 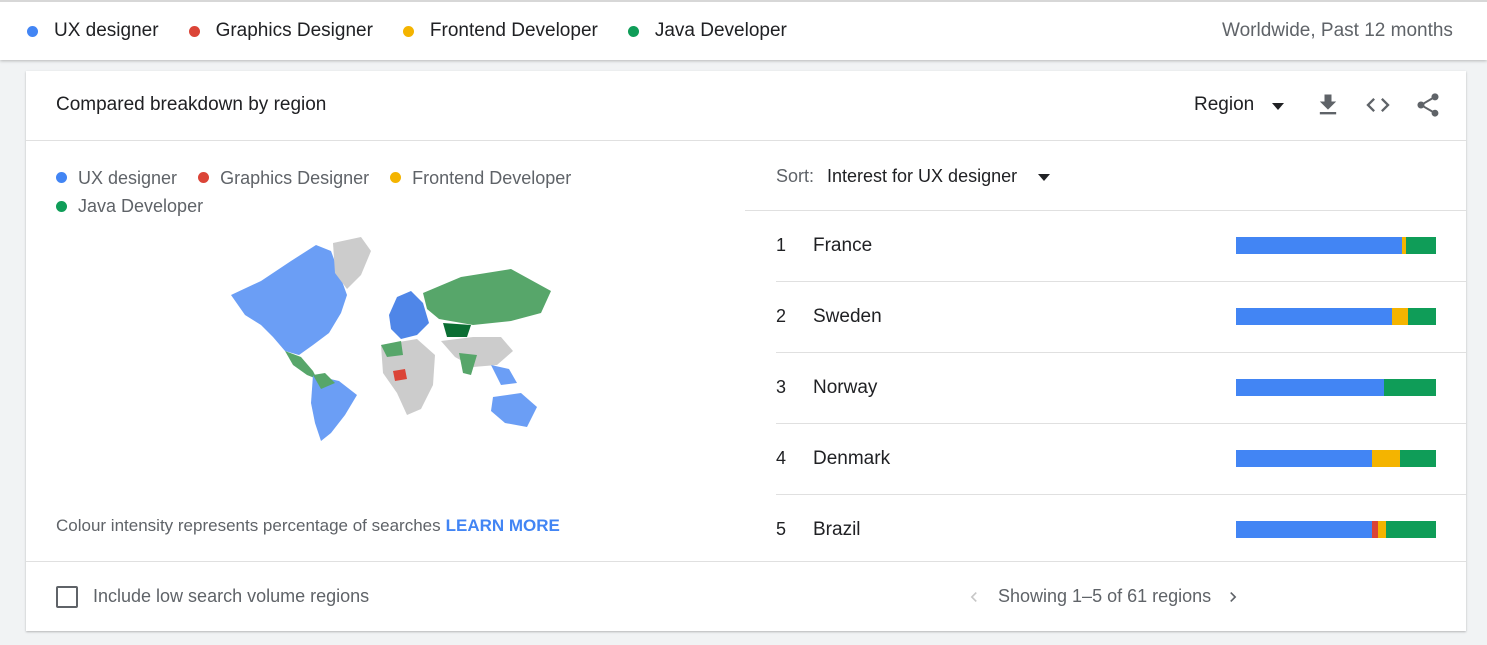 What do you see at coordinates (795, 176) in the screenshot?
I see `sort-label: Sort:` at bounding box center [795, 176].